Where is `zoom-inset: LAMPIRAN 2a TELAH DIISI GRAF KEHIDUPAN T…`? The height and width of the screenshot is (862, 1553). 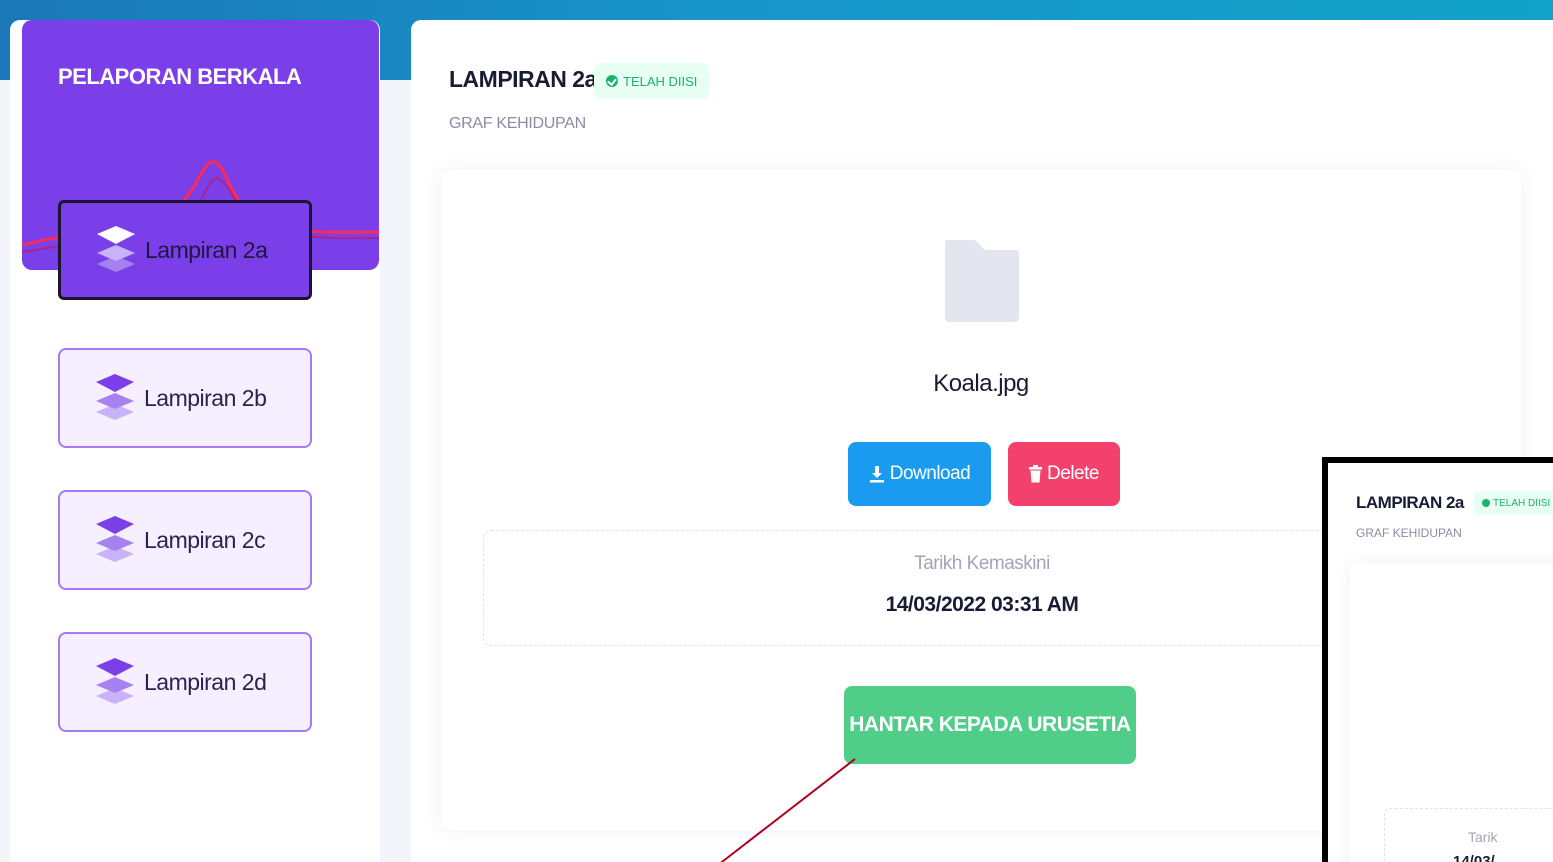
zoom-inset: LAMPIRAN 2a TELAH DIISI GRAF KEHIDUPAN T… is located at coordinates (1437, 659).